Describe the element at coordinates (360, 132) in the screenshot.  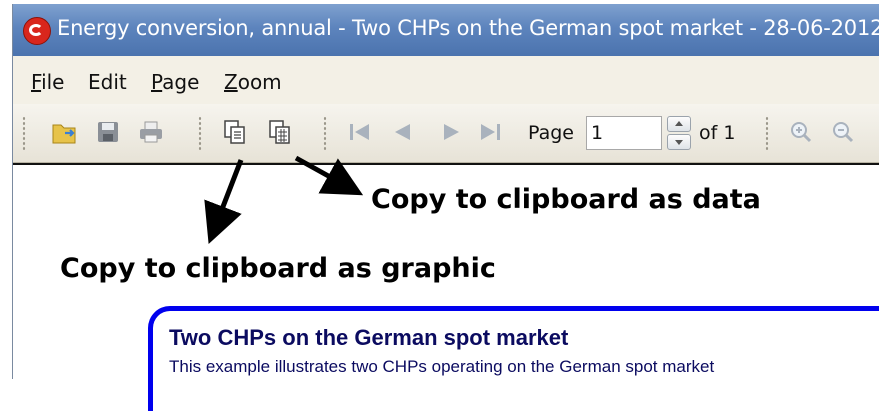
I see `first-page-icon` at that location.